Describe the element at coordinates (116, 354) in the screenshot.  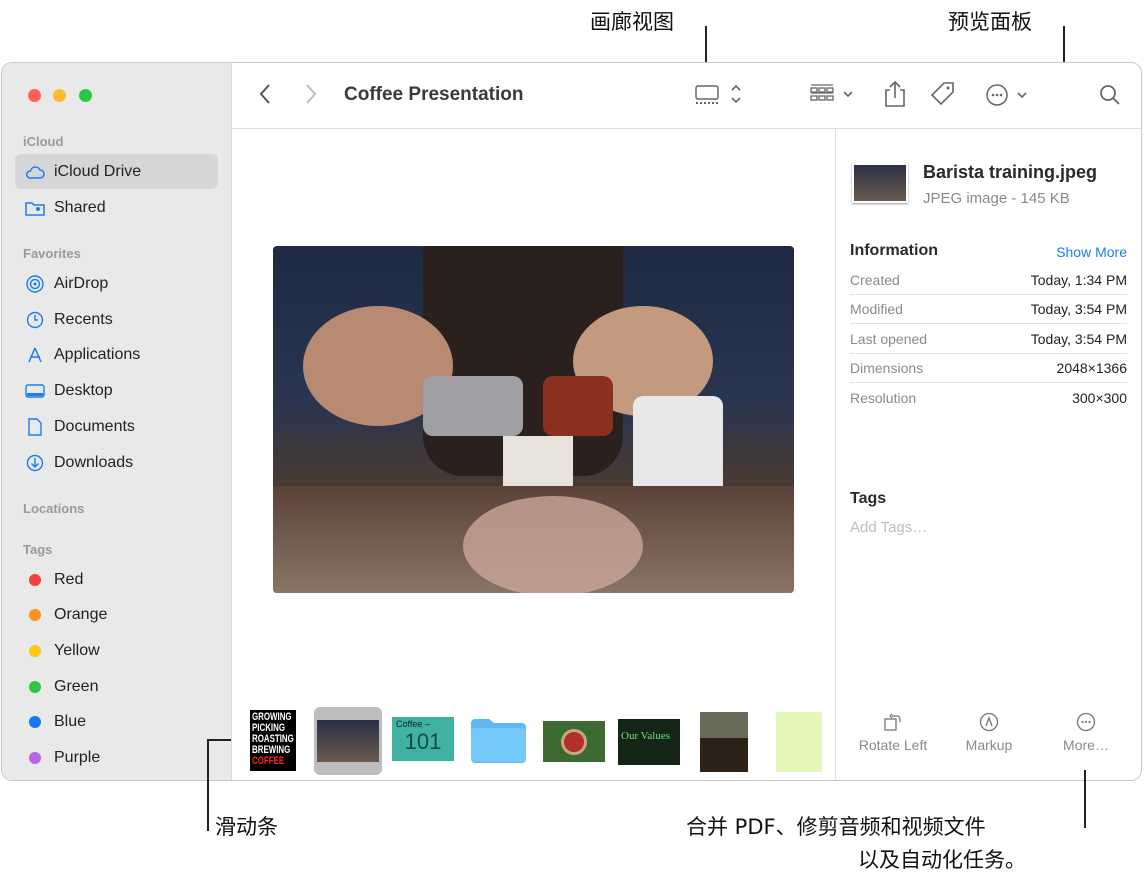
I see `sidebar-item-applications: Applications` at that location.